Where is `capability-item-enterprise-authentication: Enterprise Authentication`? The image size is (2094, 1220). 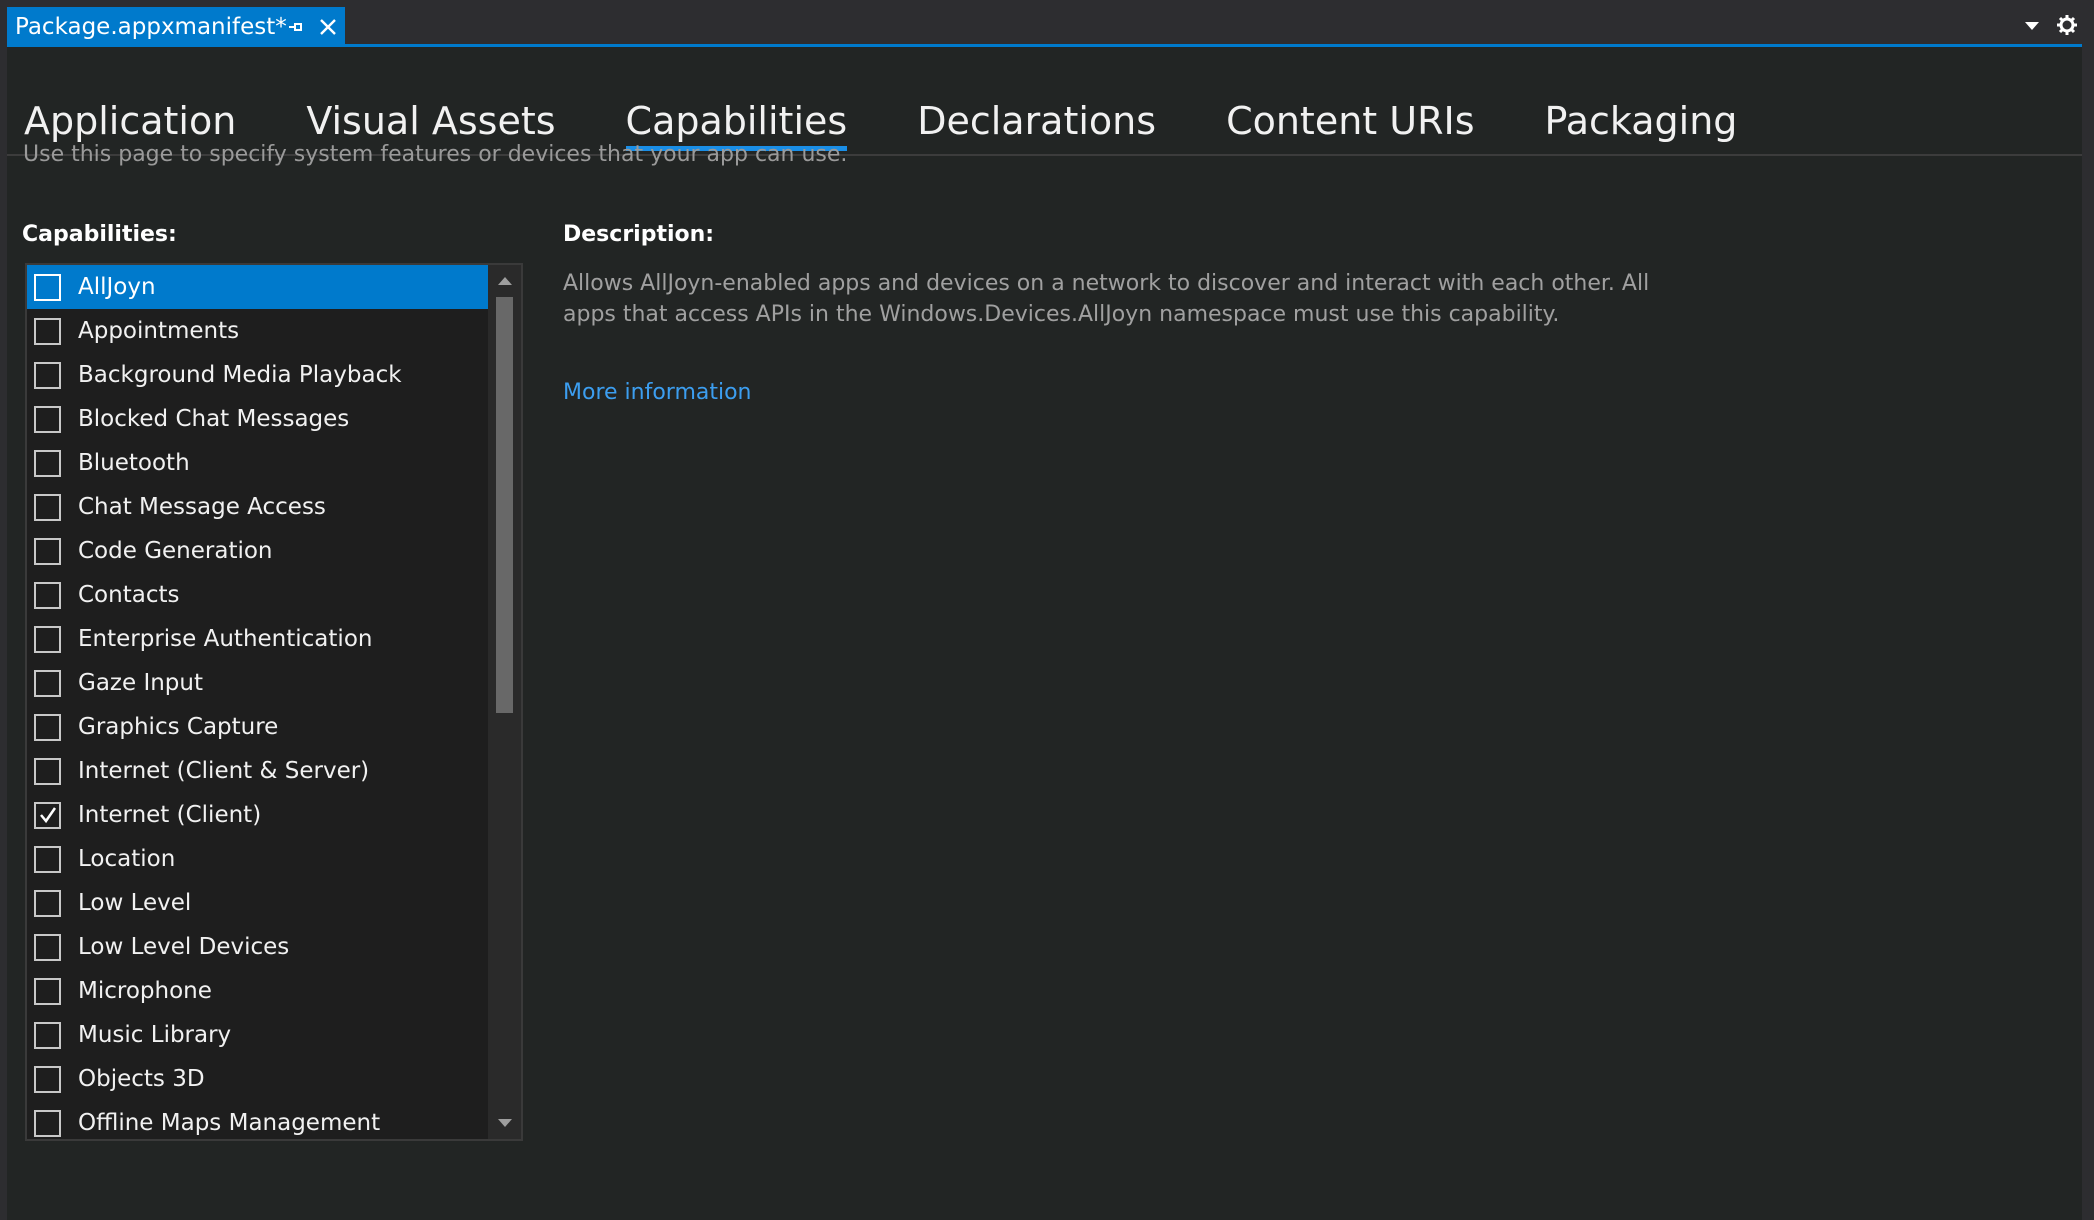
capability-item-enterprise-authentication: Enterprise Authentication is located at coordinates (258, 639).